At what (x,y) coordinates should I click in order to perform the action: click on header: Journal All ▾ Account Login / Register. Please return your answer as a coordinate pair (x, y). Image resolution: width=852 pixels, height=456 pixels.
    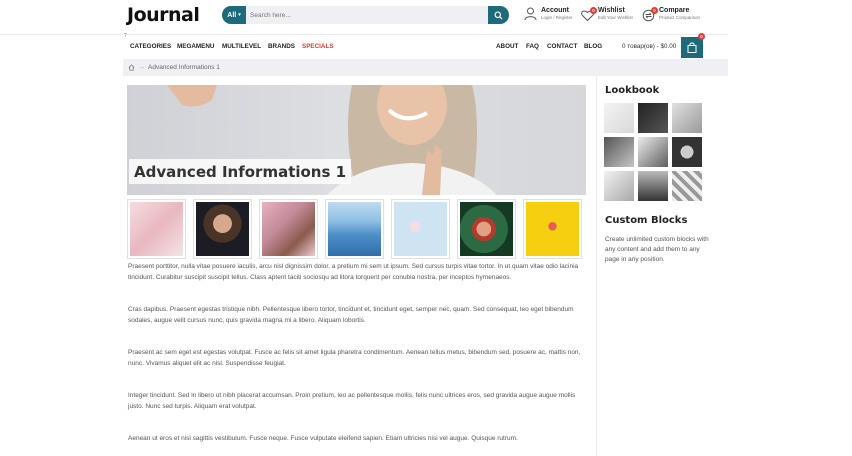
    Looking at the image, I should click on (426, 17).